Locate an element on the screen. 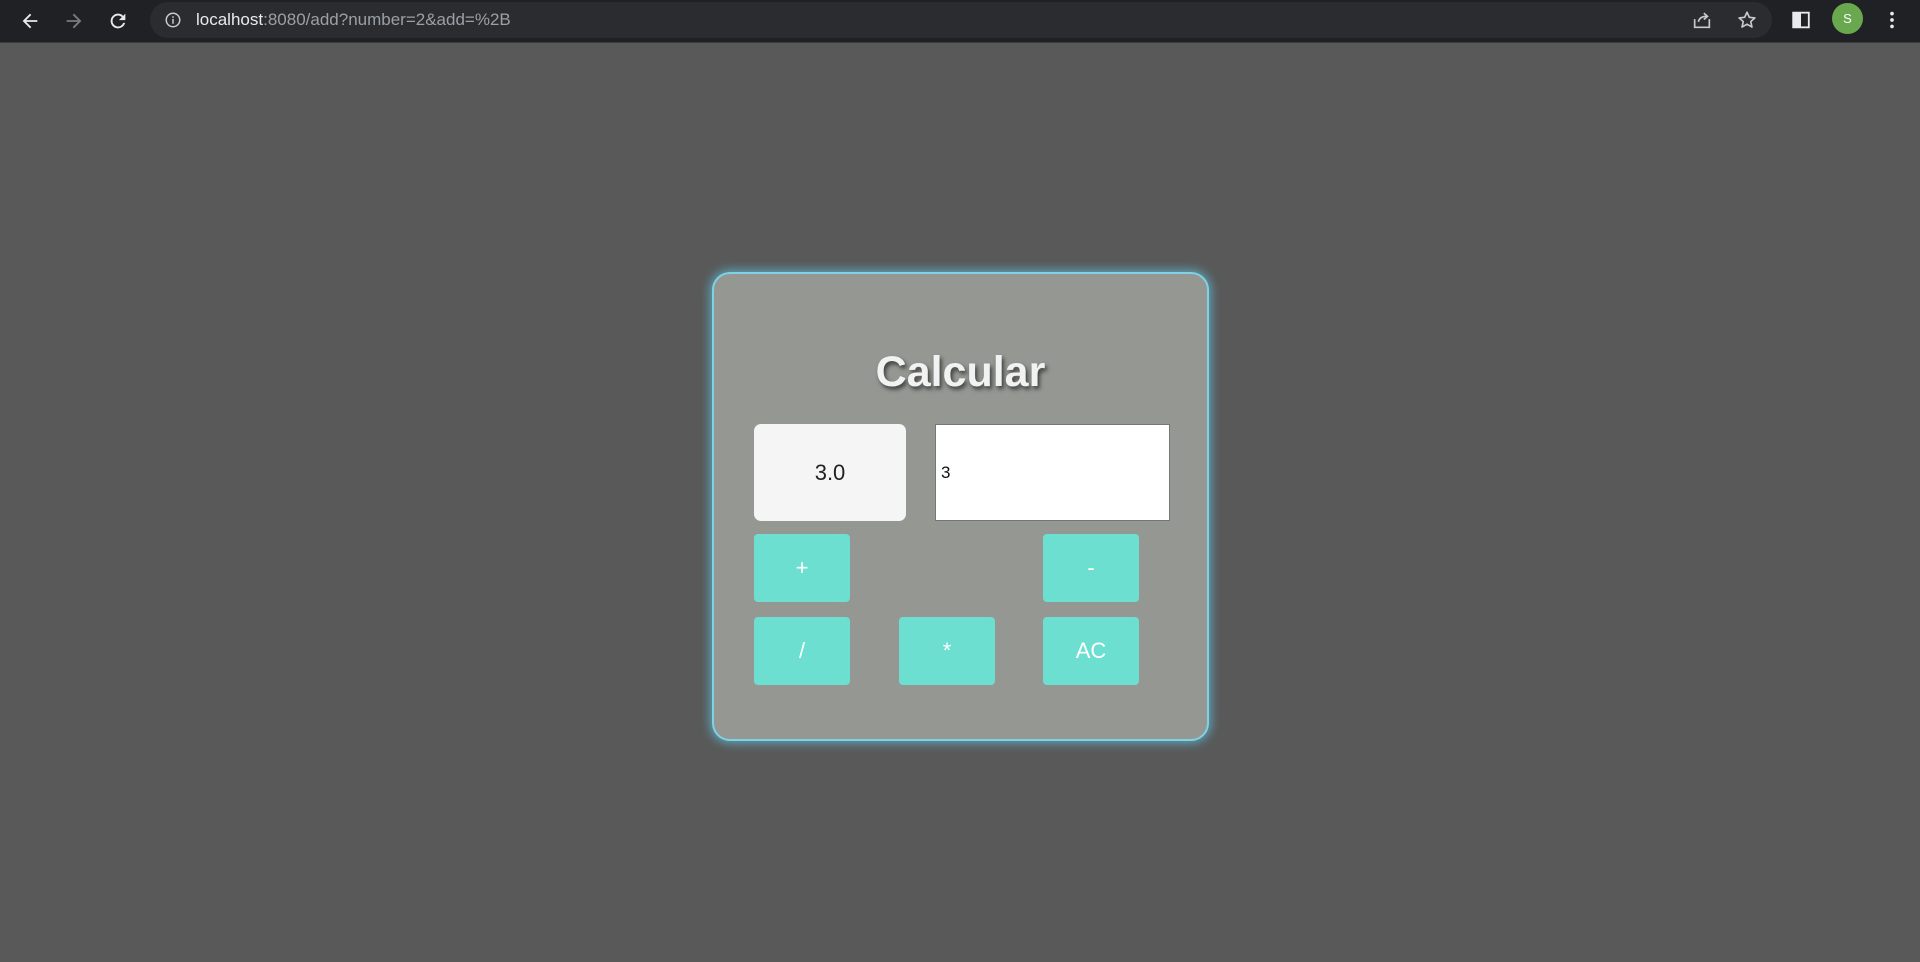 Image resolution: width=1920 pixels, height=962 pixels. back-button is located at coordinates (30, 21).